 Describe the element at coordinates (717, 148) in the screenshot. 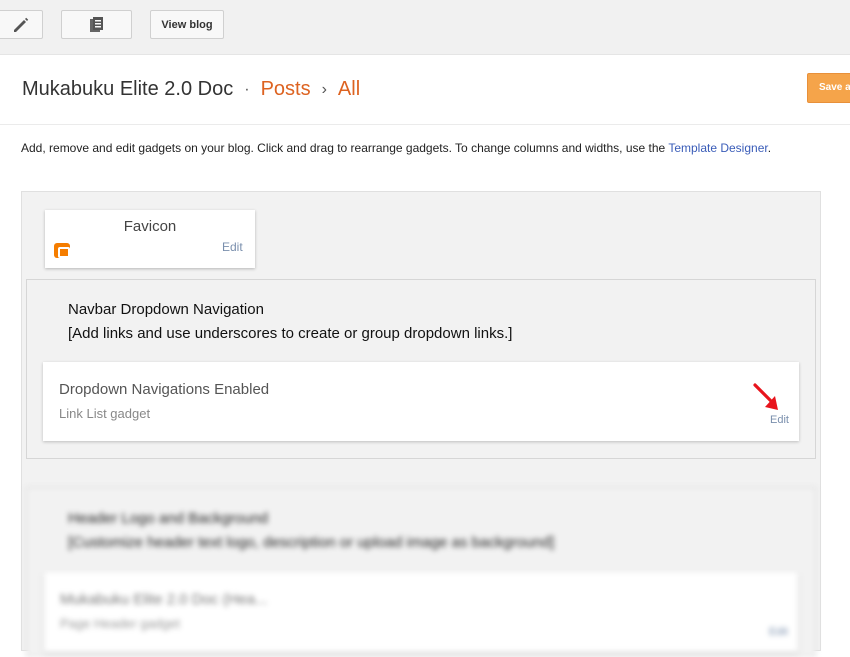

I see `template-designer-link: Template Designer` at that location.